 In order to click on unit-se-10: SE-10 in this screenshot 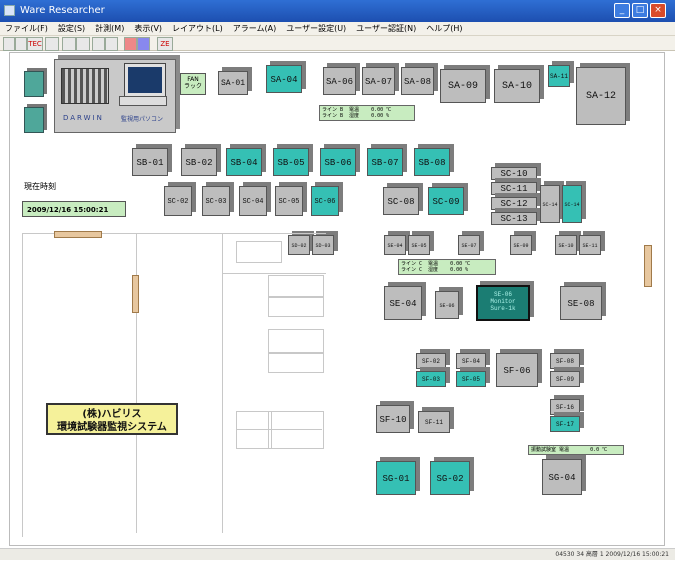, I will do `click(566, 245)`.